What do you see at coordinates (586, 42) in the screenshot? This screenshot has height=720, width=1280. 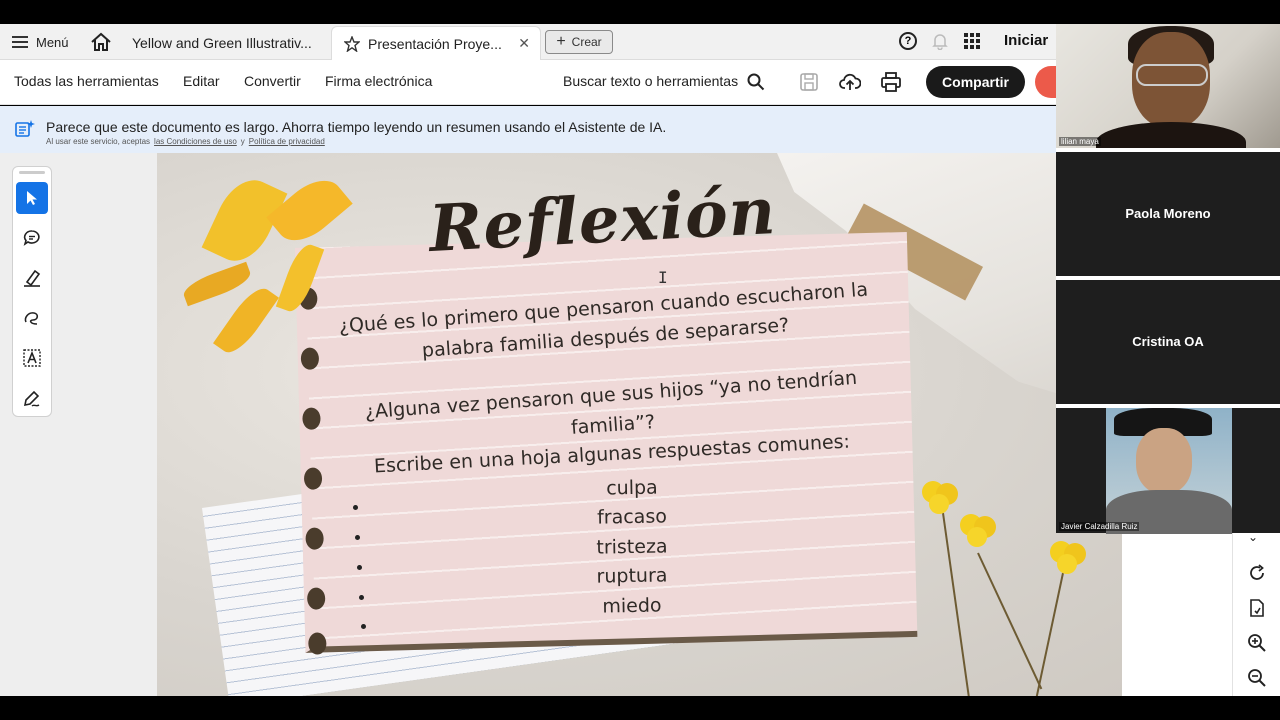 I see `create-label: Crear` at bounding box center [586, 42].